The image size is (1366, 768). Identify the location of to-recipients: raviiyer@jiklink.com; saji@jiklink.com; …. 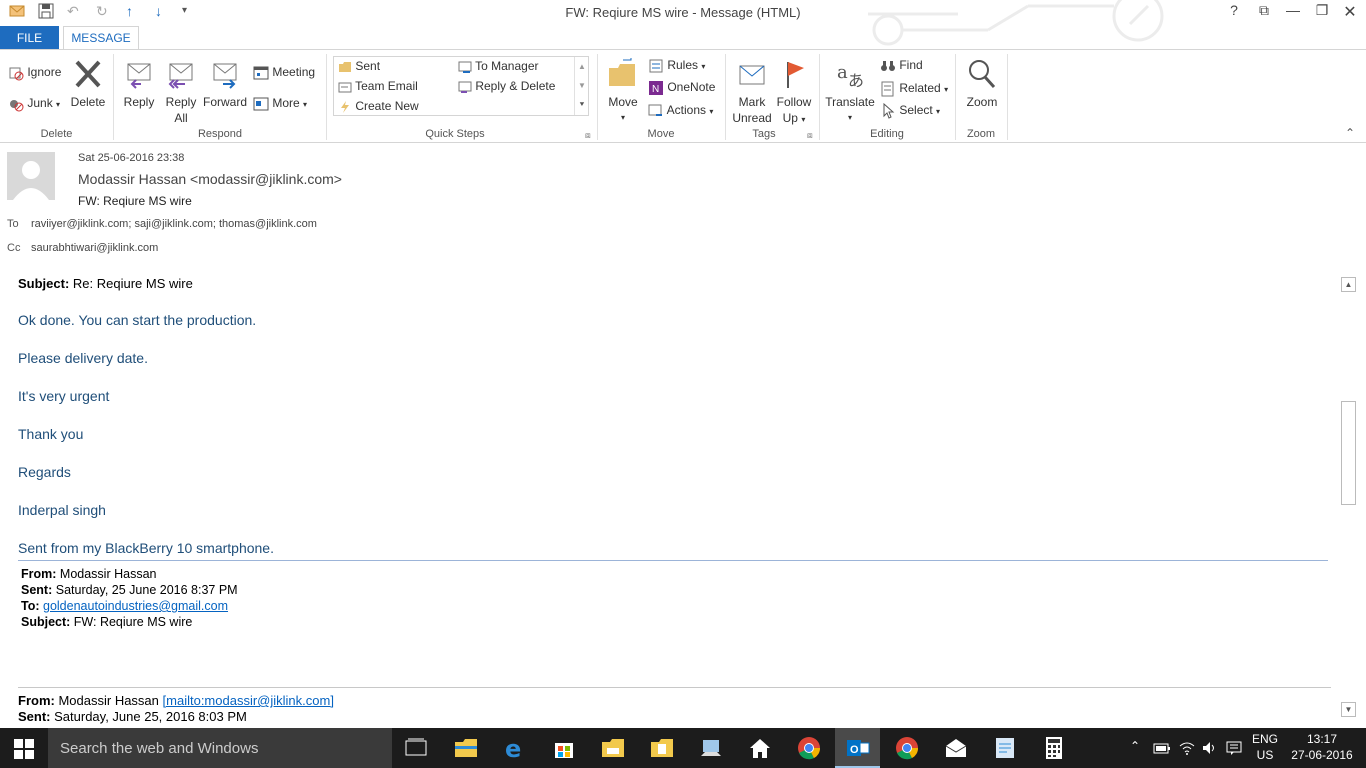
(174, 224).